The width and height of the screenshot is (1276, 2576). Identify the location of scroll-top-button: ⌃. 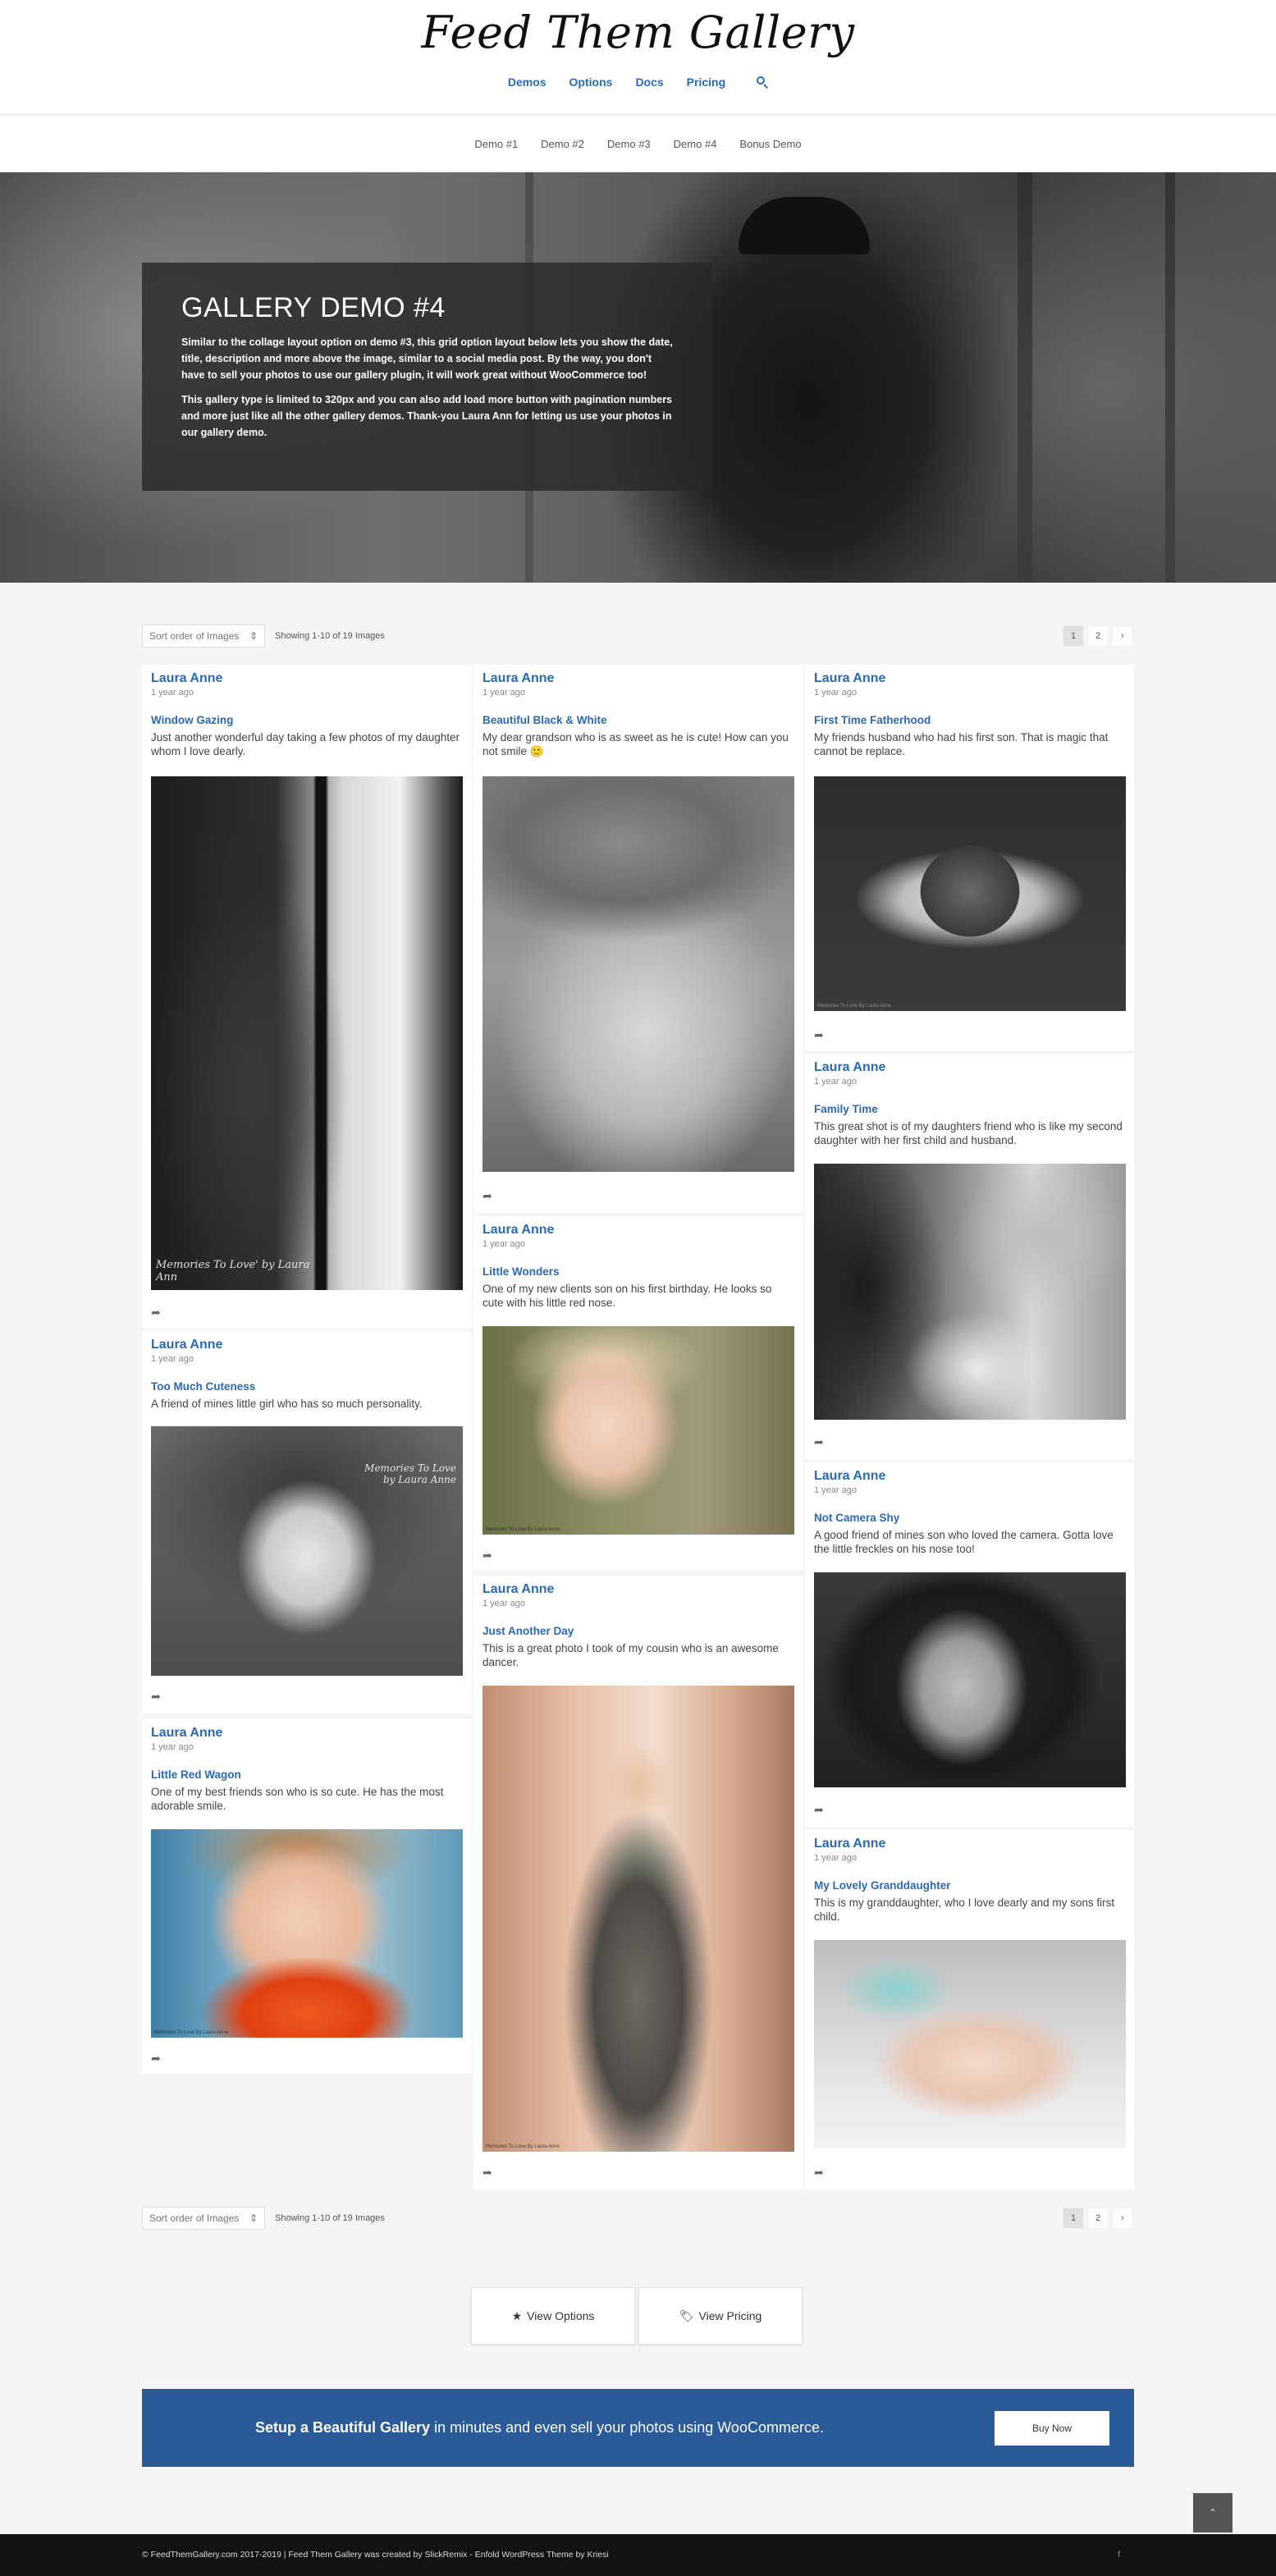
(1213, 2513).